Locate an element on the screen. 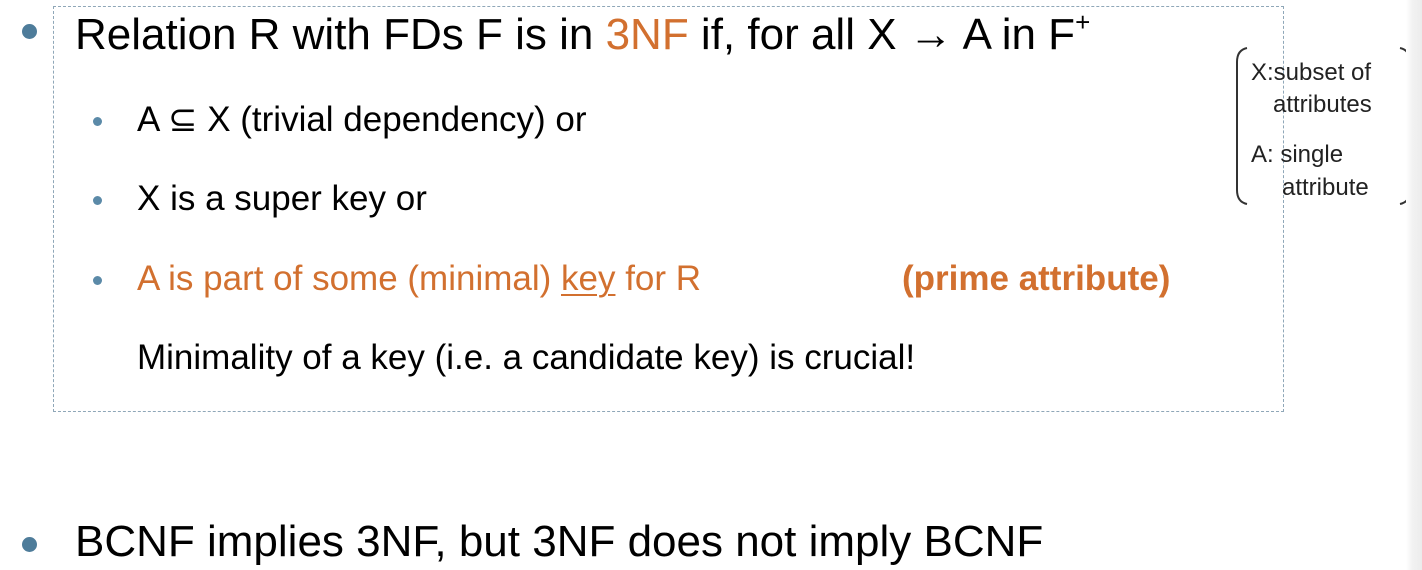 The height and width of the screenshot is (570, 1422). condition-trivial: A ⊆ X (trivial dependency) or is located at coordinates (362, 119).